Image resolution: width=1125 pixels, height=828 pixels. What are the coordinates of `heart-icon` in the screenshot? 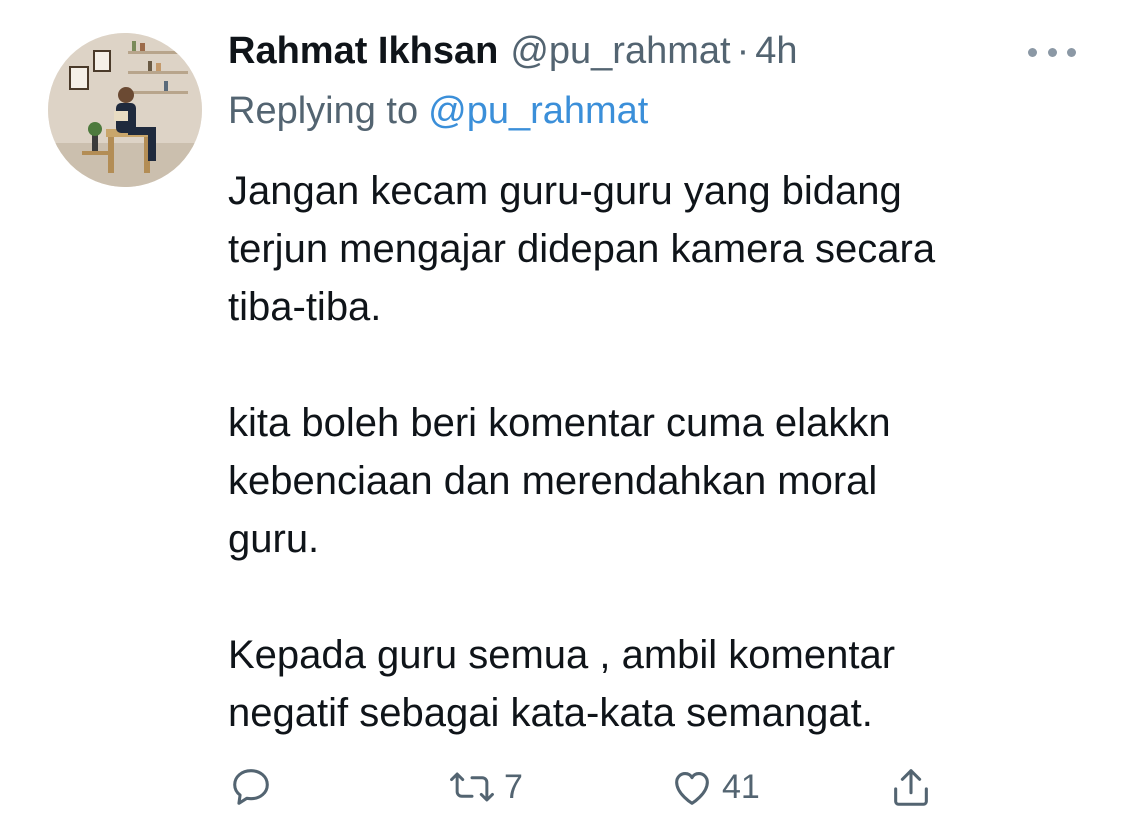 It's located at (692, 788).